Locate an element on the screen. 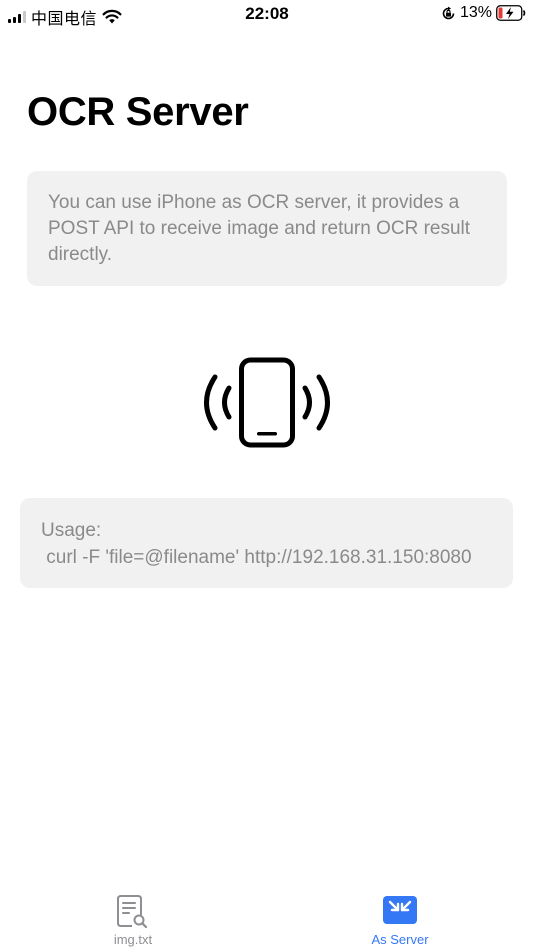 Image resolution: width=534 pixels, height=950 pixels. arrows-inward-icon is located at coordinates (400, 910).